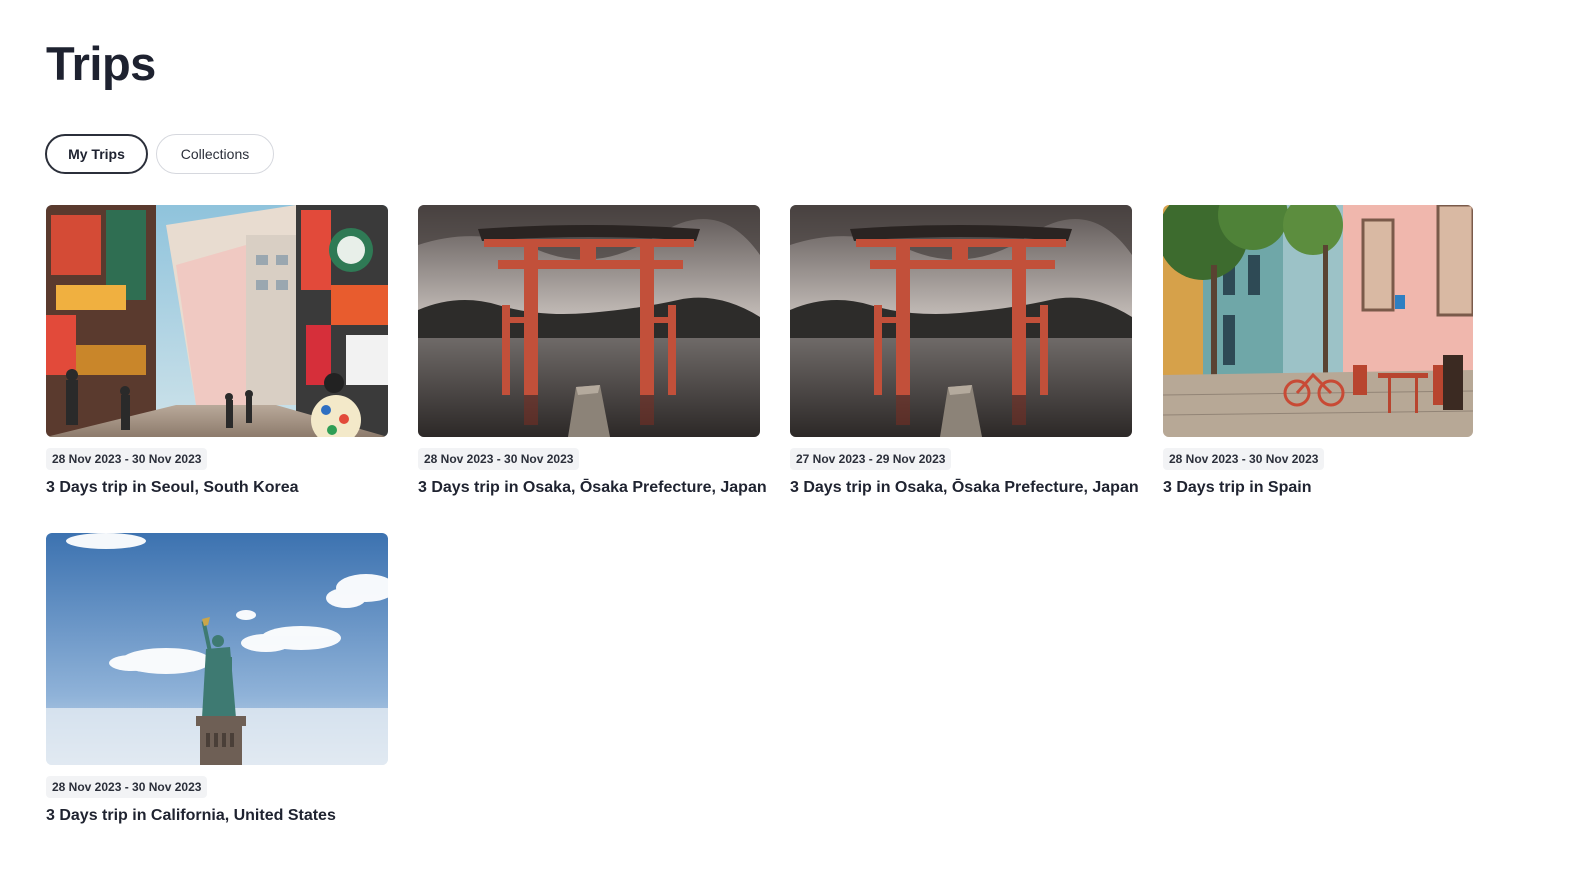 Image resolution: width=1582 pixels, height=869 pixels. Describe the element at coordinates (217, 488) in the screenshot. I see `trip-title: 3 Days trip in Seoul, South Korea` at that location.